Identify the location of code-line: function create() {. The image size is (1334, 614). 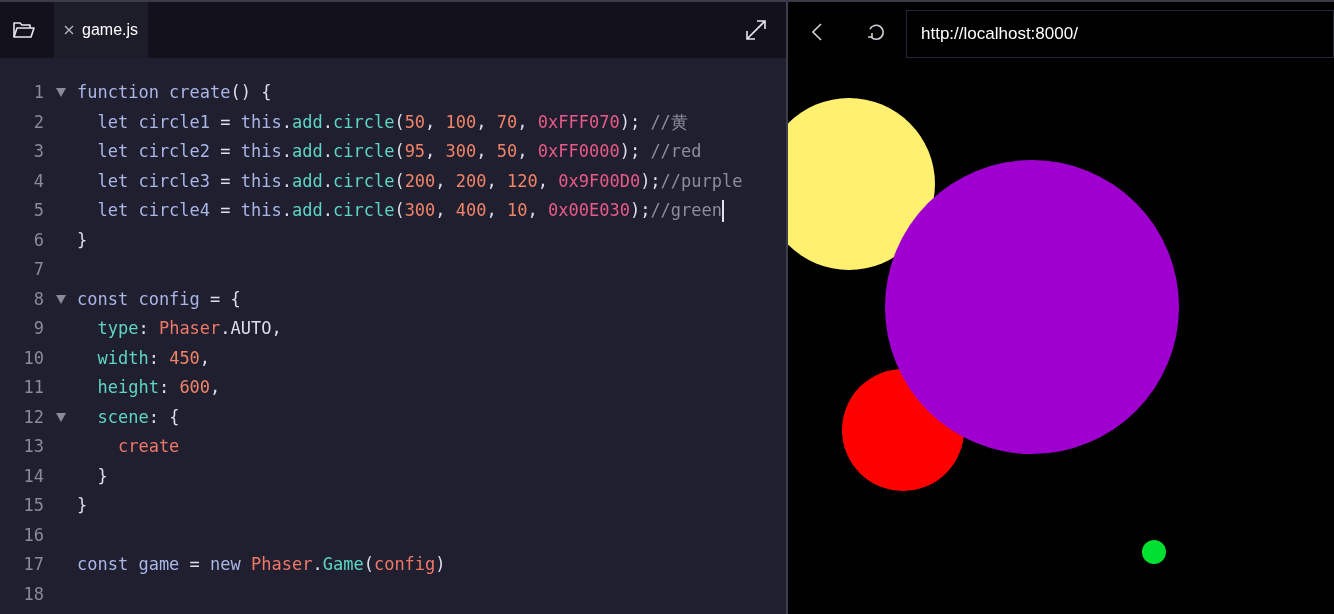
(174, 92).